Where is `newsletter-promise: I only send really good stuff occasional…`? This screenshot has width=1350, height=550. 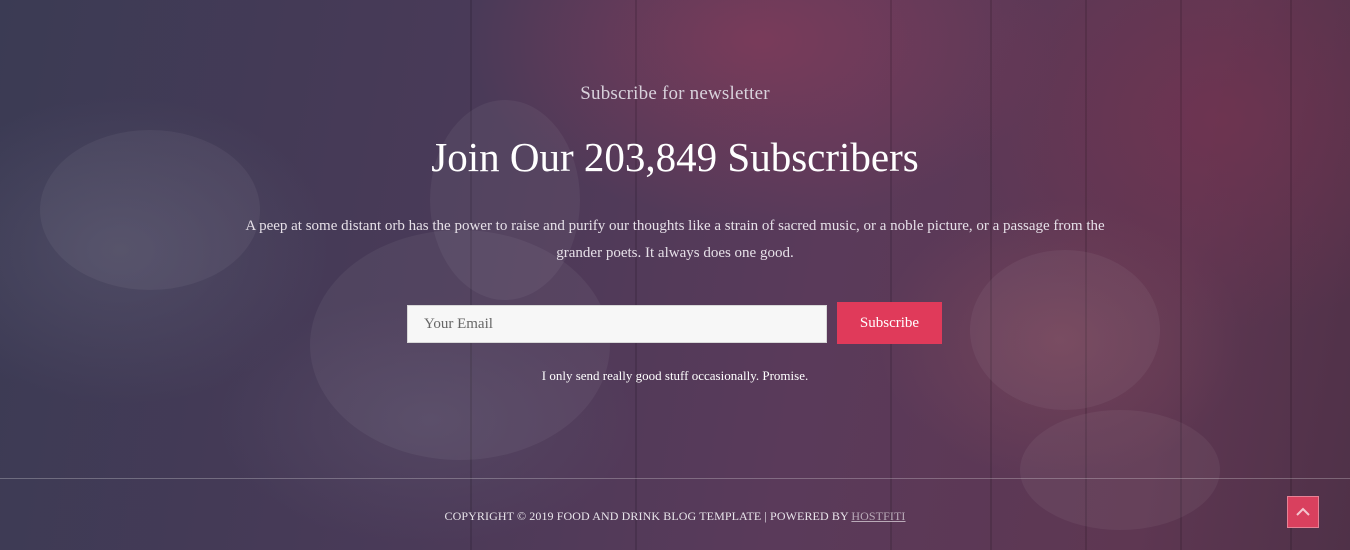 newsletter-promise: I only send really good stuff occasional… is located at coordinates (675, 375).